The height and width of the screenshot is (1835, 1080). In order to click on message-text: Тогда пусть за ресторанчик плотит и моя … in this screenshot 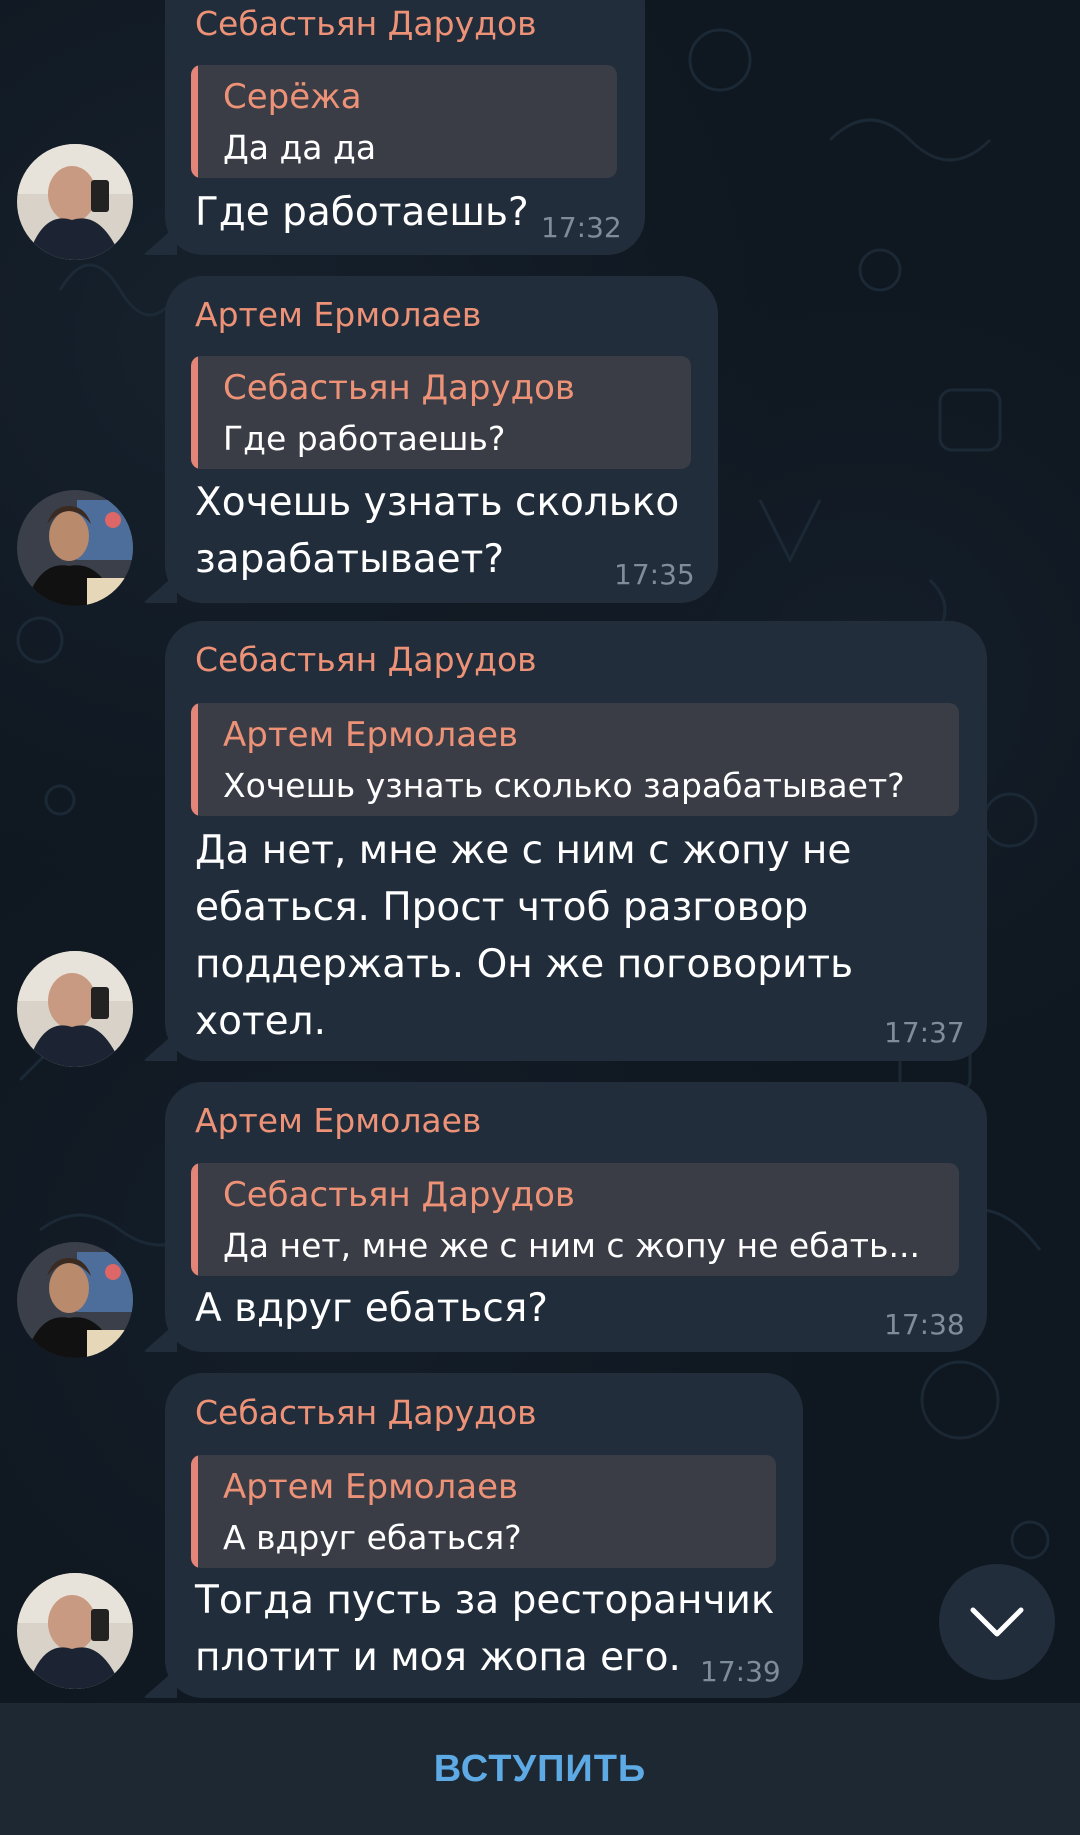, I will do `click(485, 1629)`.